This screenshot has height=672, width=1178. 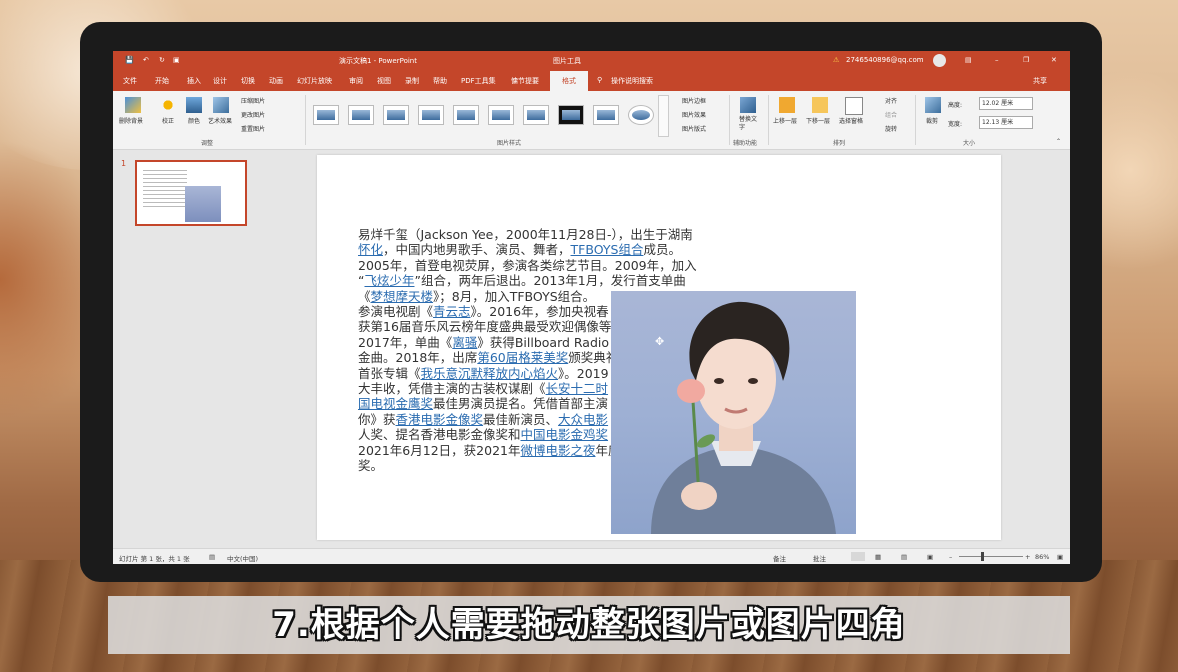 I want to click on send-backward-button: 下移一层, so click(x=818, y=120).